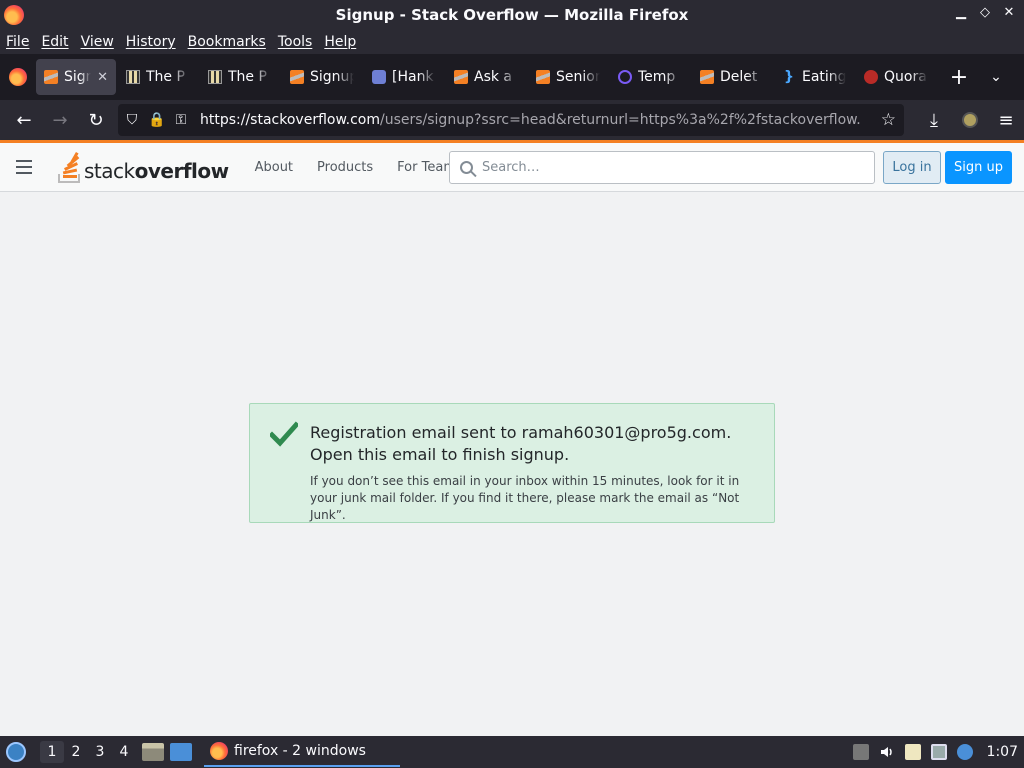  Describe the element at coordinates (295, 42) in the screenshot. I see `menu-tools: Tools` at that location.